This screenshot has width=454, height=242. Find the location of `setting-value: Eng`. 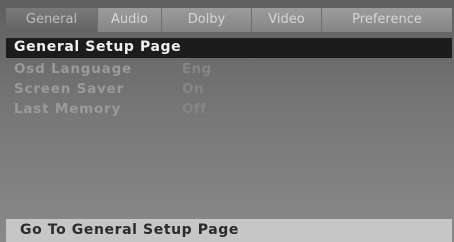

setting-value: Eng is located at coordinates (197, 69).